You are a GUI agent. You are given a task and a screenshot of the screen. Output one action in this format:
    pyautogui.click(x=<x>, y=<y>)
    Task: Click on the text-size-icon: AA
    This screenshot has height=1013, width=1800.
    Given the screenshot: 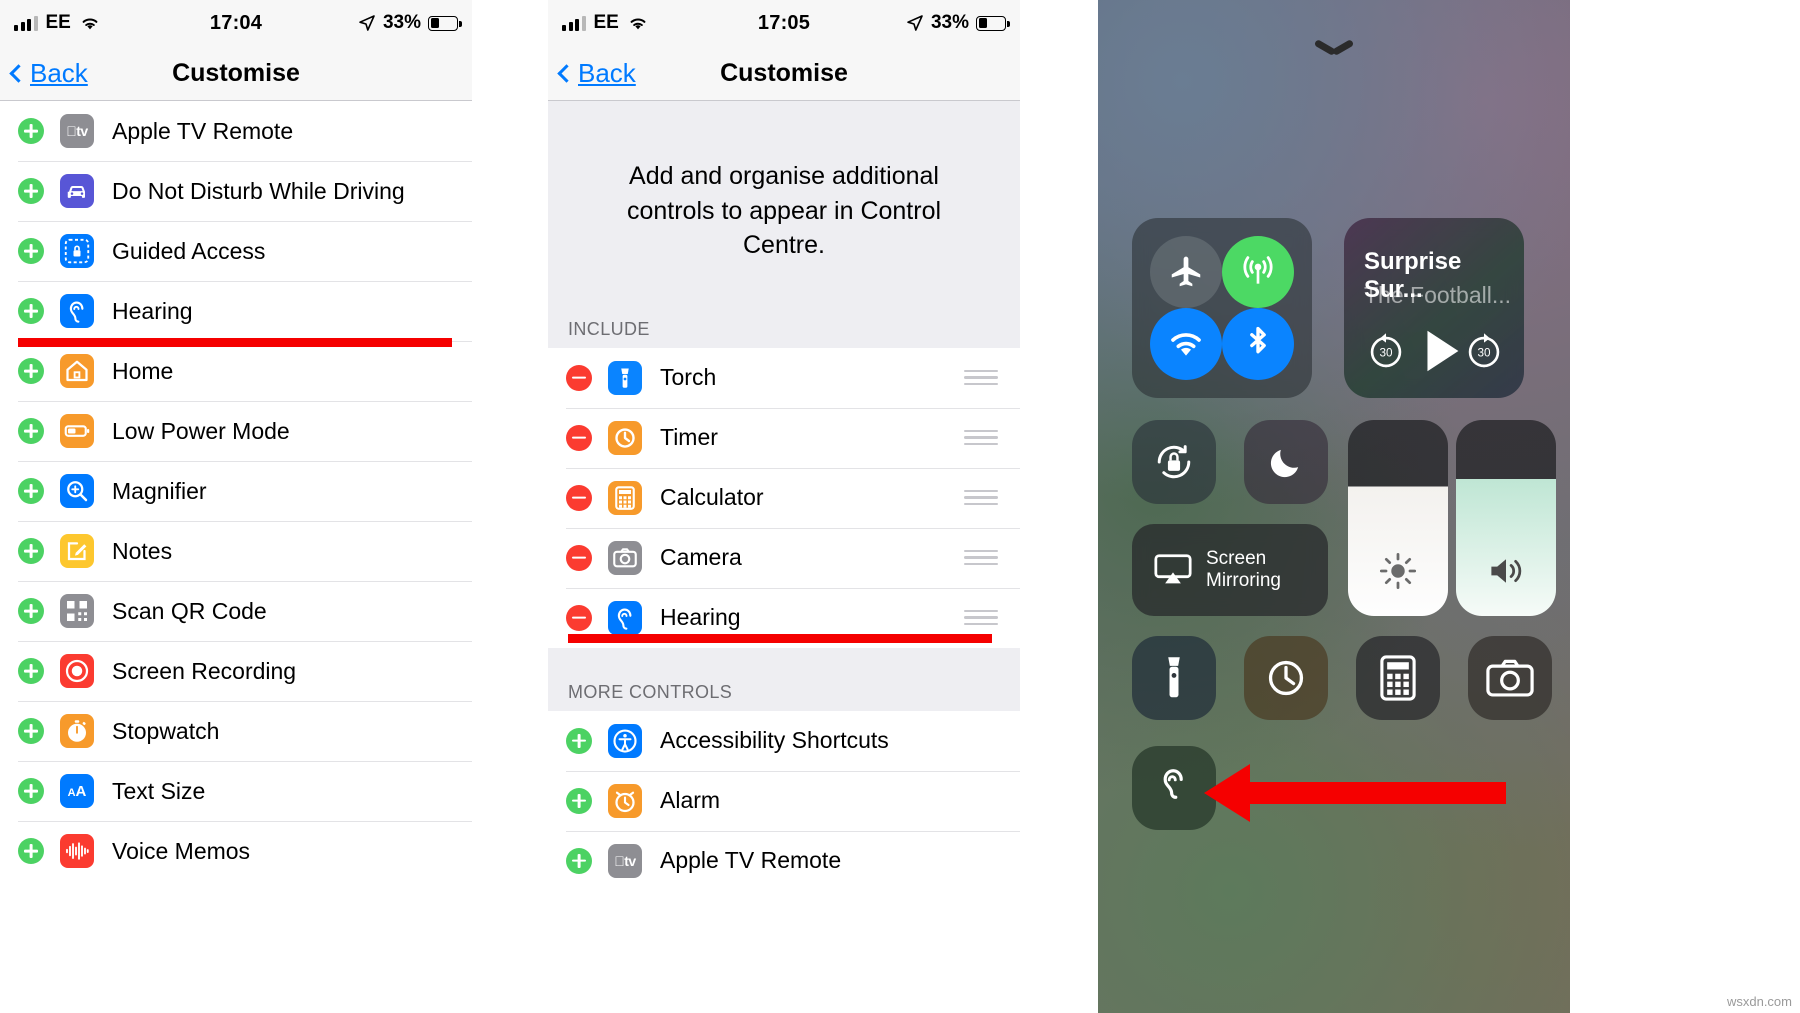 What is the action you would take?
    pyautogui.click(x=77, y=791)
    